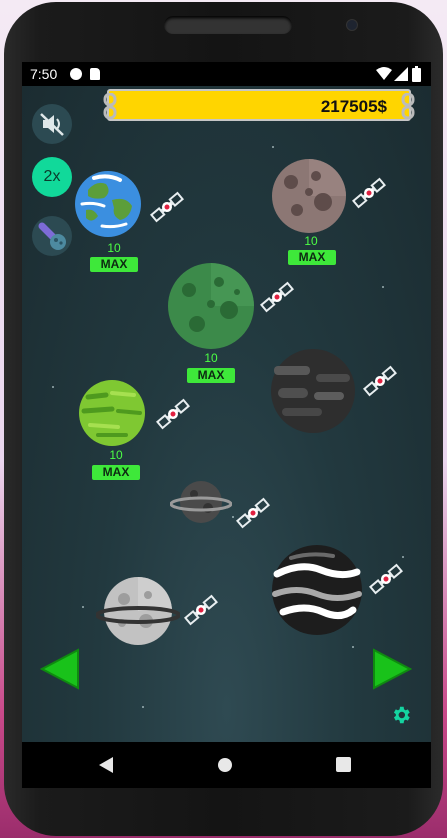 The height and width of the screenshot is (838, 447). What do you see at coordinates (416, 74) in the screenshot?
I see `battery-icon` at bounding box center [416, 74].